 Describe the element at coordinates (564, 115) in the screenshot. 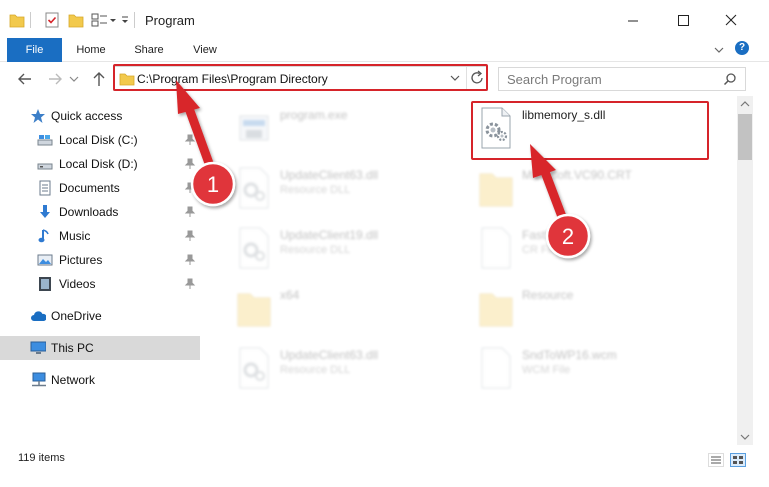

I see `file-name: libmemory_s.dll` at that location.